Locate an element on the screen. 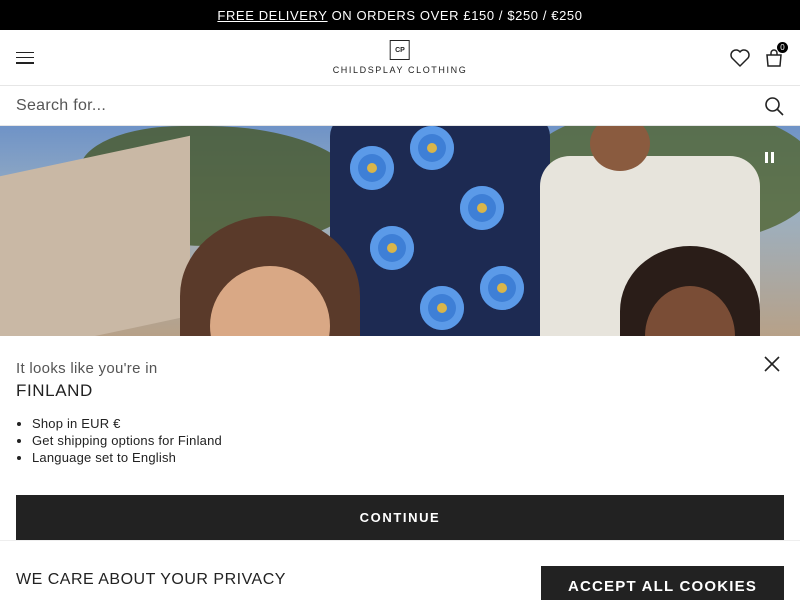  free-delivery-link: FREE DELIVERY is located at coordinates (272, 15).